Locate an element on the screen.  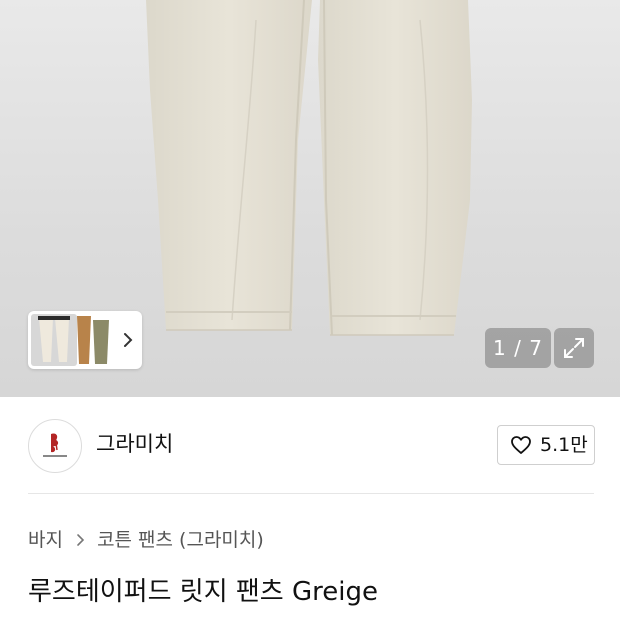
expand-icon is located at coordinates (574, 348).